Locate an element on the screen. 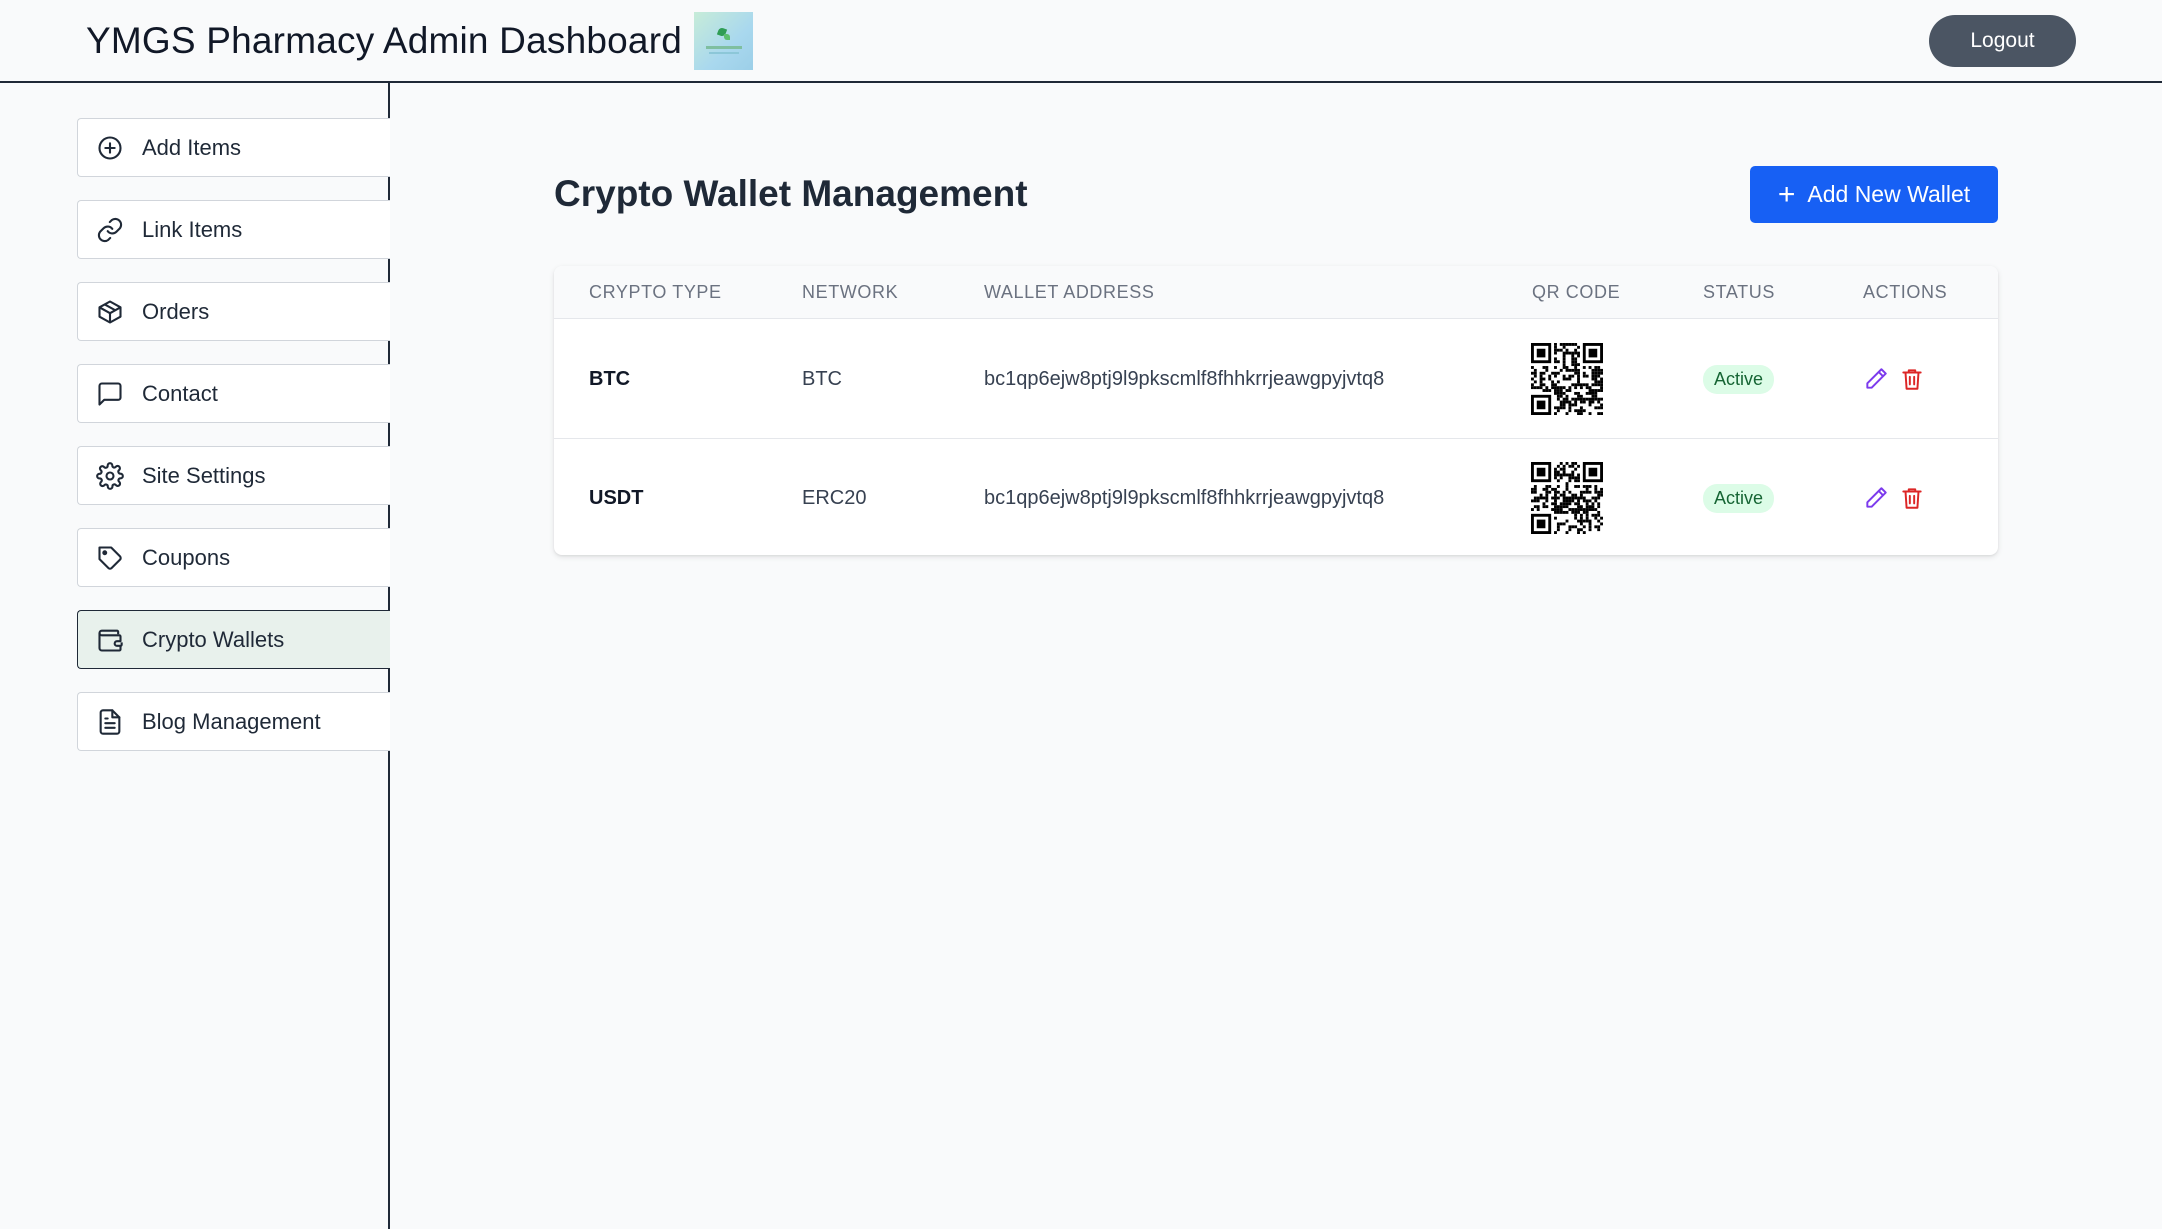 The width and height of the screenshot is (2162, 1229). crypto-type-cell: USDT is located at coordinates (616, 497).